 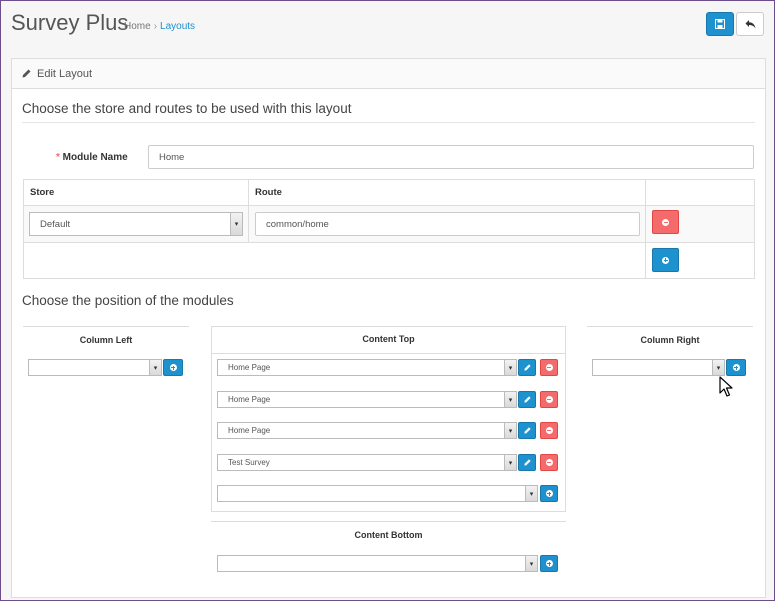 I want to click on column-left-add-button, so click(x=173, y=367).